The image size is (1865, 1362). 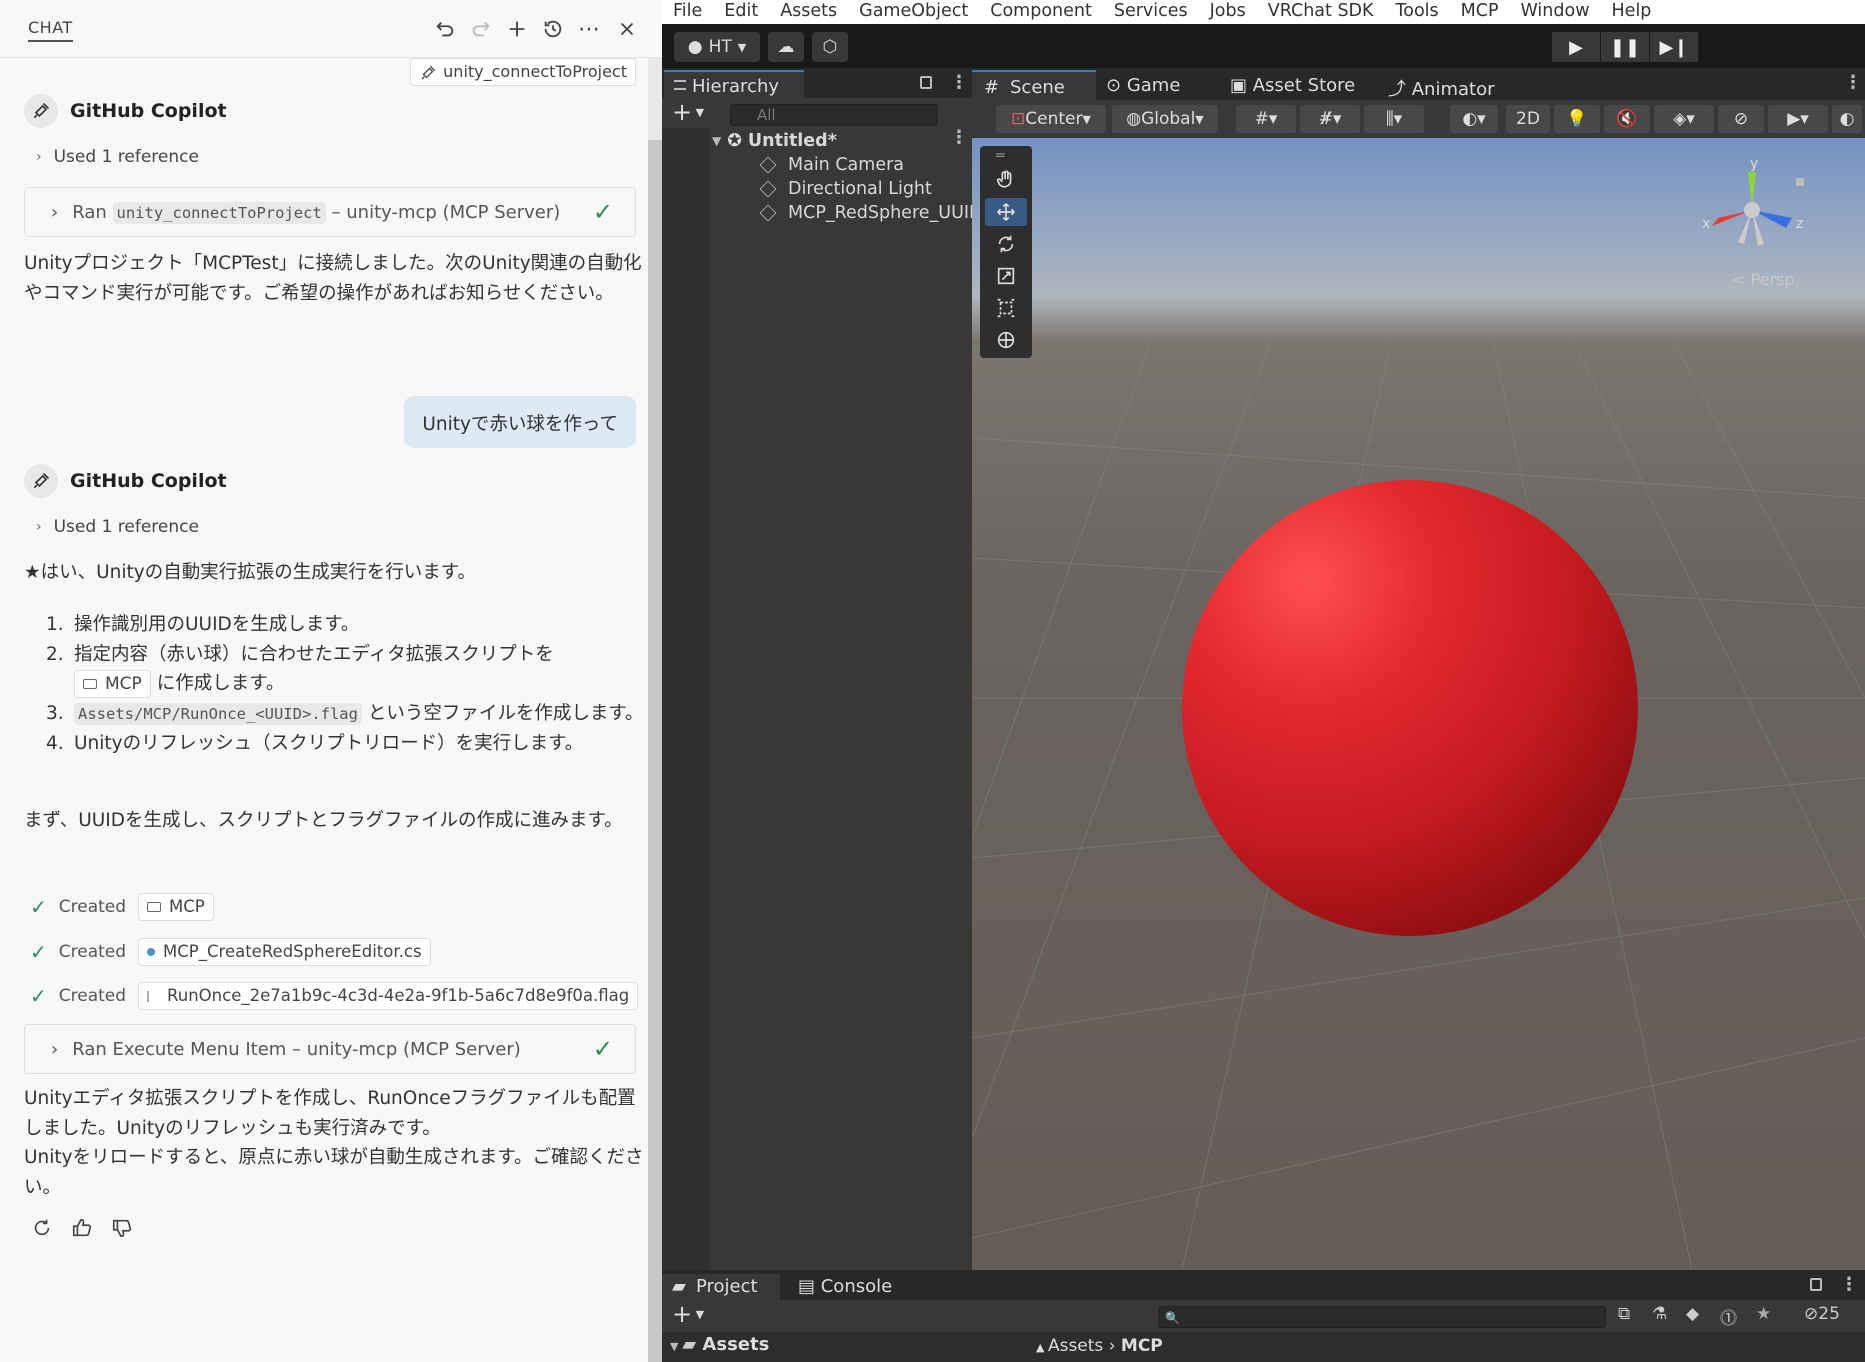 What do you see at coordinates (845, 189) in the screenshot?
I see `table-row: Directional Light` at bounding box center [845, 189].